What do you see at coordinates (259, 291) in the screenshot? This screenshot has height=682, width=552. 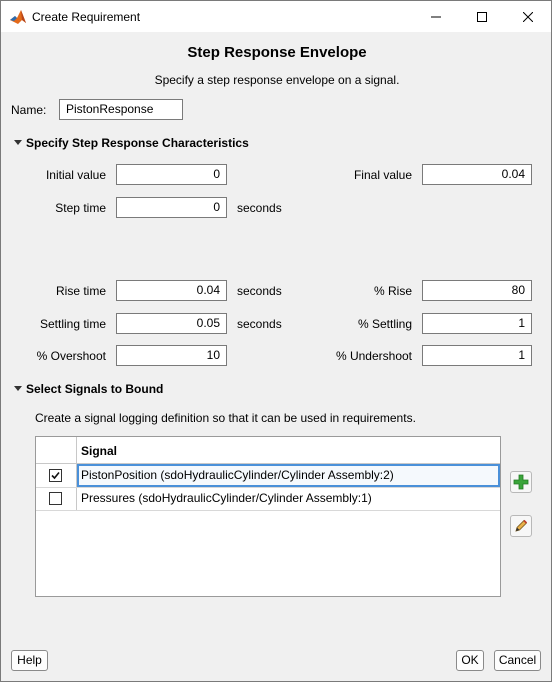 I see `rise-time-unit: seconds` at bounding box center [259, 291].